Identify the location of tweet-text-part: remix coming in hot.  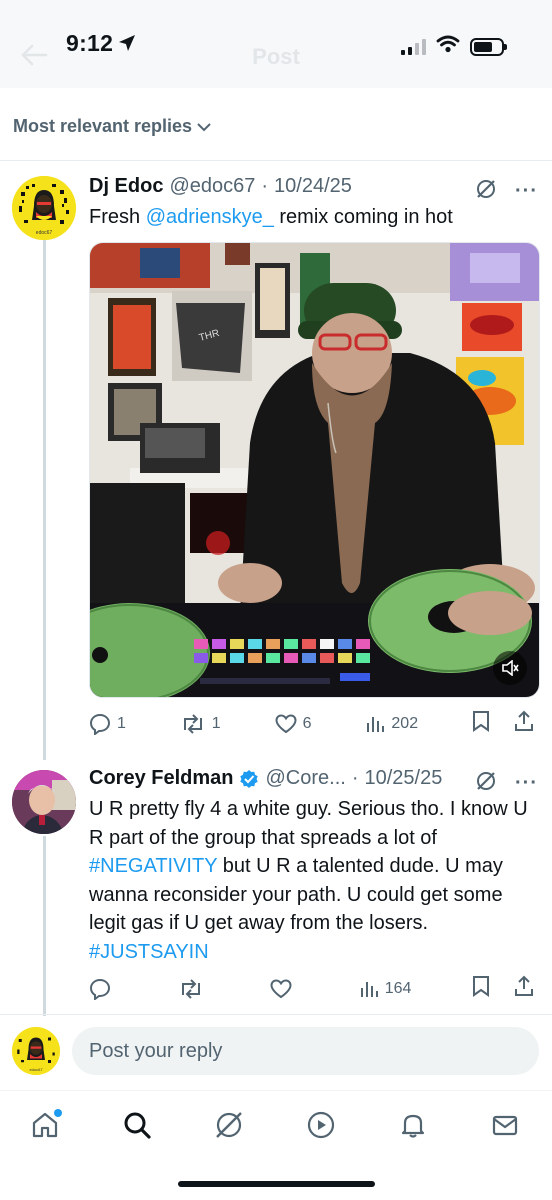
(363, 217).